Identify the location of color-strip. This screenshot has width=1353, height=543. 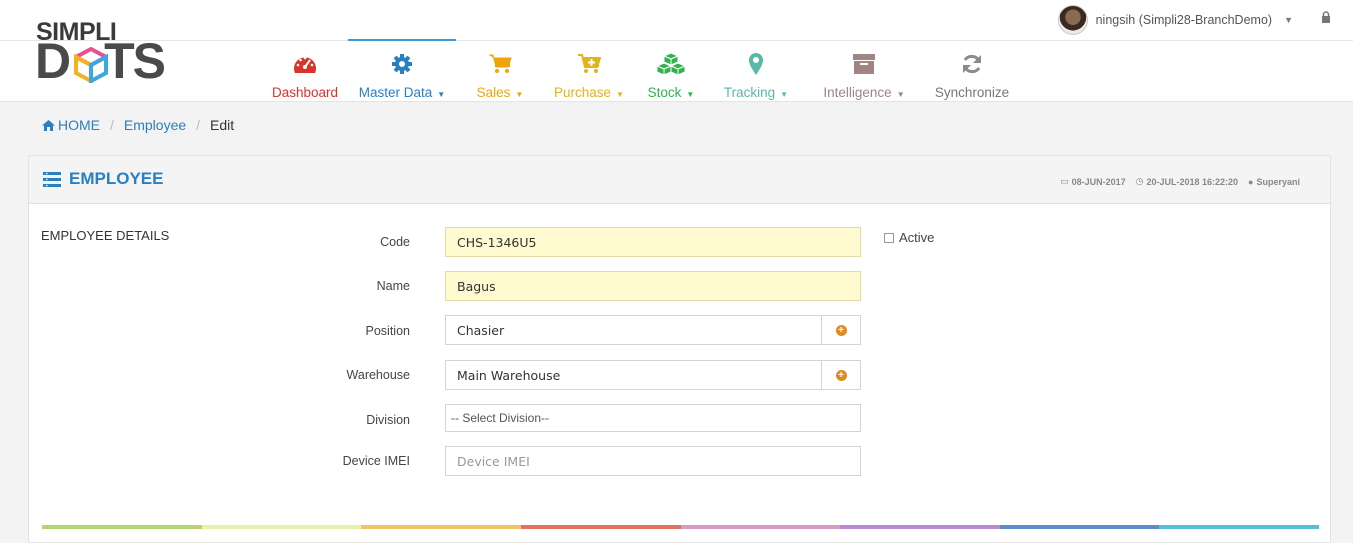
(680, 527).